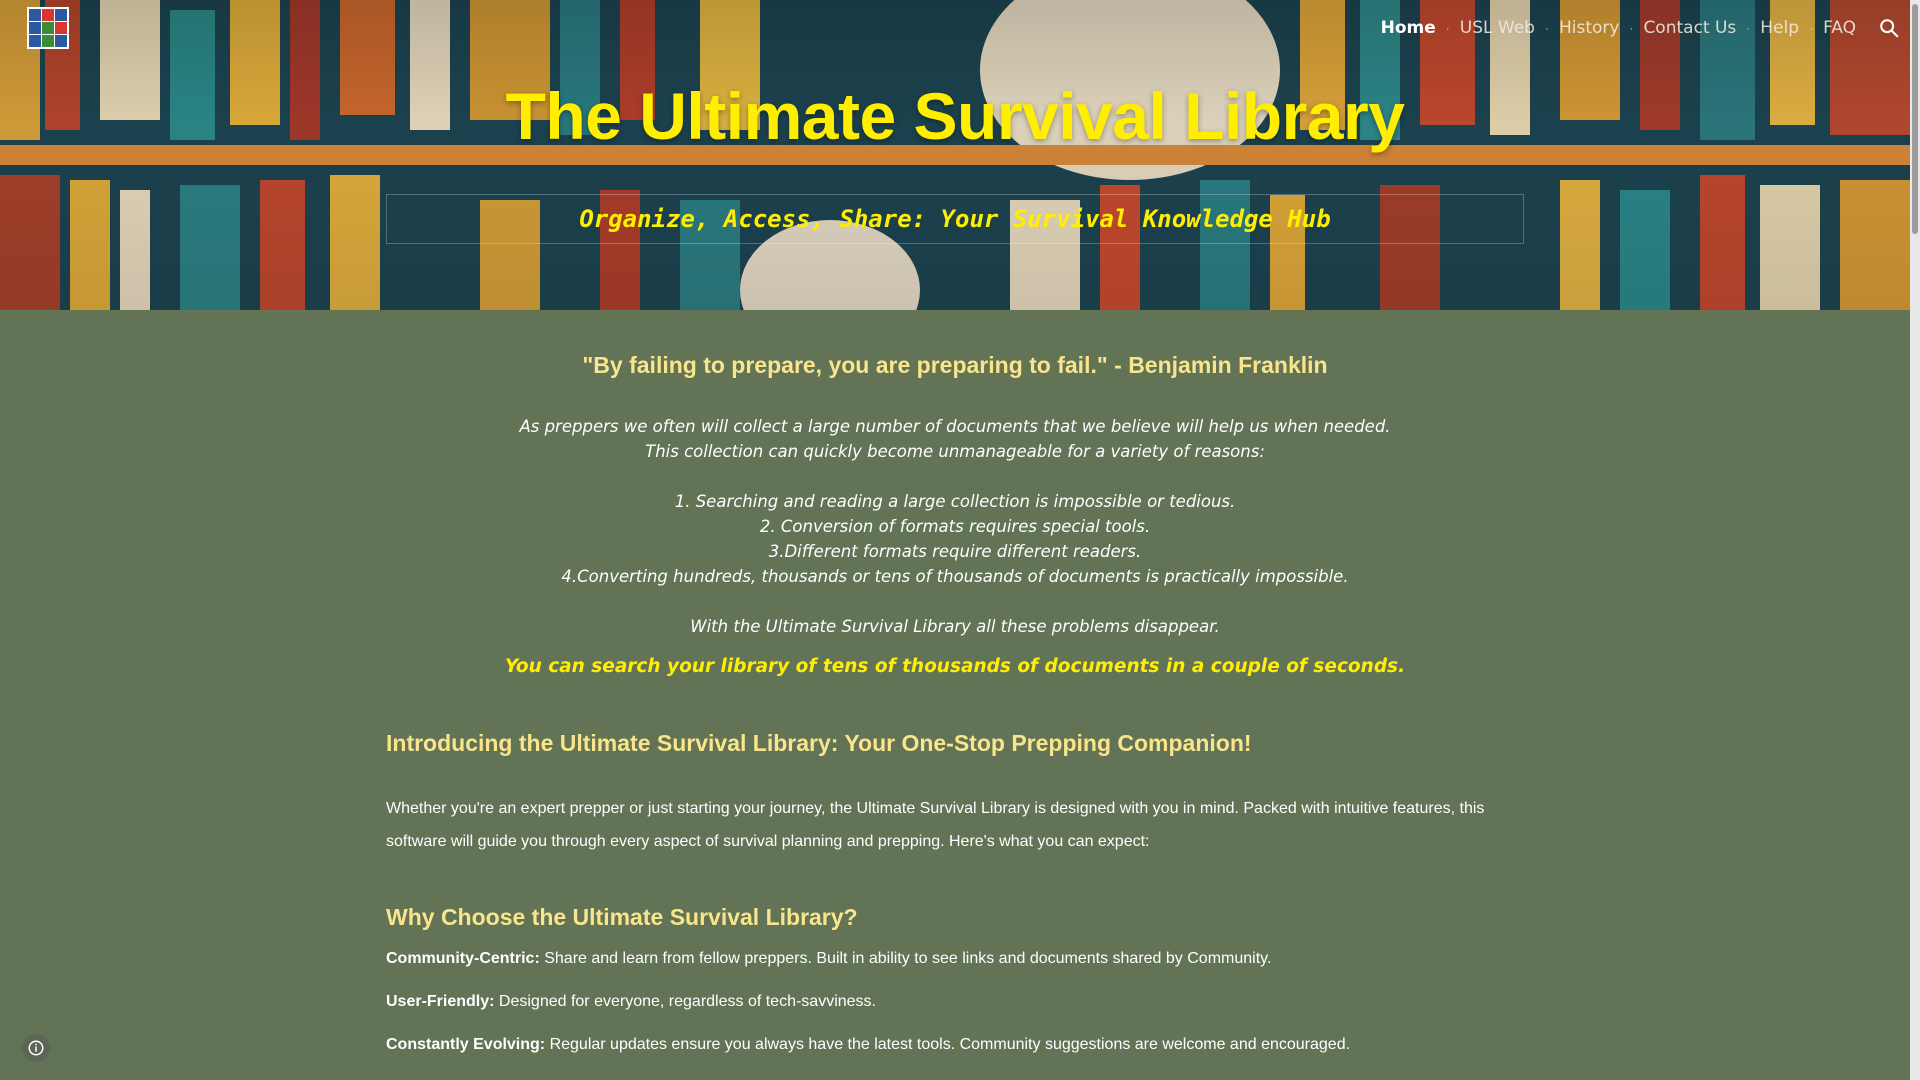 The height and width of the screenshot is (1080, 1920). What do you see at coordinates (1889, 28) in the screenshot?
I see `search-icon` at bounding box center [1889, 28].